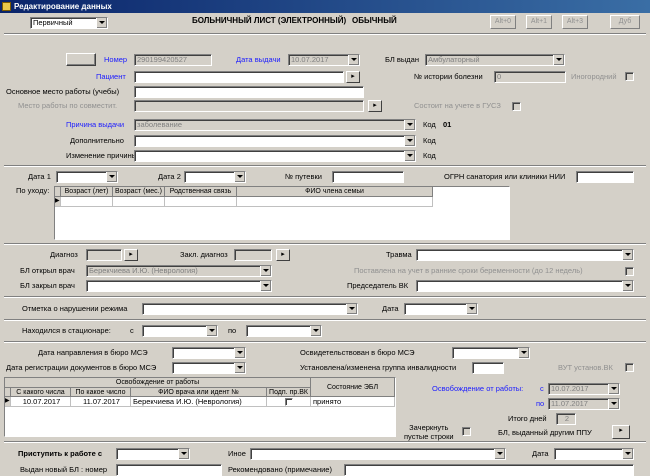  What do you see at coordinates (584, 389) in the screenshot?
I see `release-from-field: 10.07.2017` at bounding box center [584, 389].